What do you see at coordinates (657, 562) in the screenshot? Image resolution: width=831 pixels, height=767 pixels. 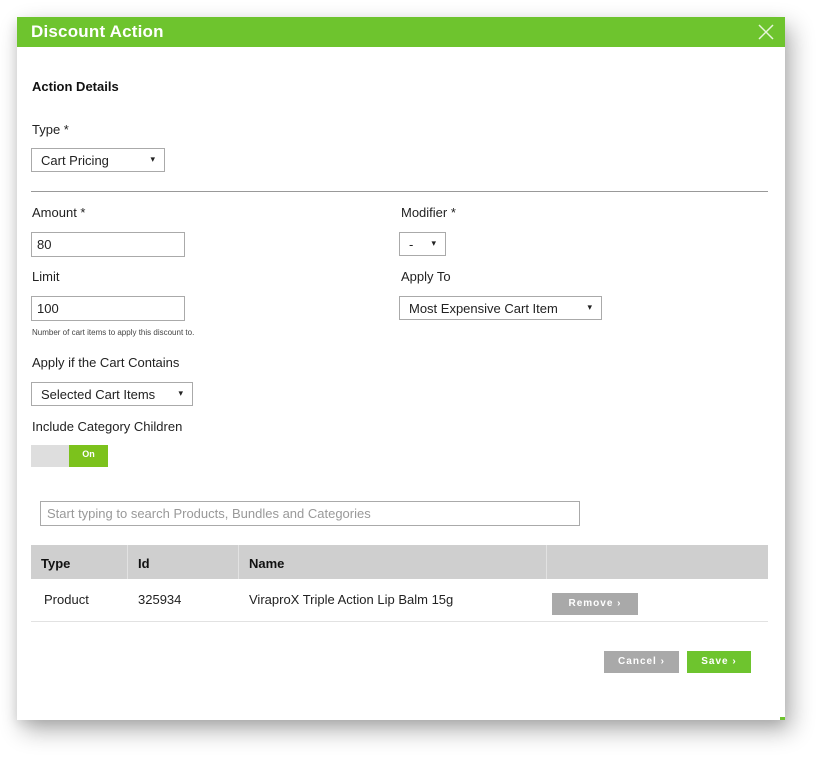 I see `column-header-actions` at bounding box center [657, 562].